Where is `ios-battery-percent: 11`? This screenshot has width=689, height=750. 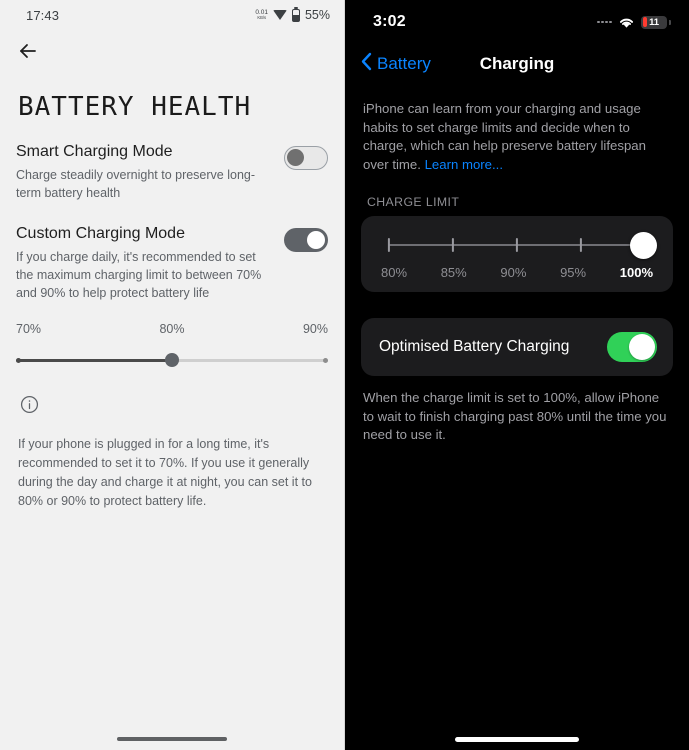
ios-battery-percent: 11 is located at coordinates (654, 22).